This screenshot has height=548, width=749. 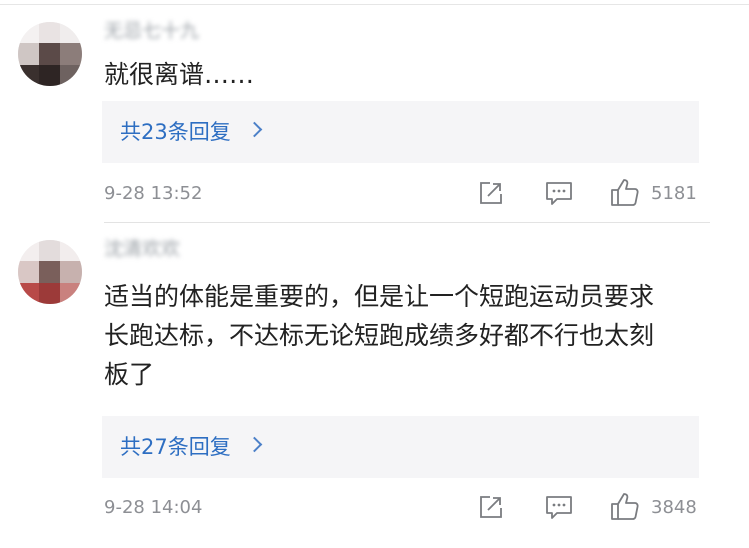 What do you see at coordinates (254, 444) in the screenshot?
I see `chevron-right-icon` at bounding box center [254, 444].